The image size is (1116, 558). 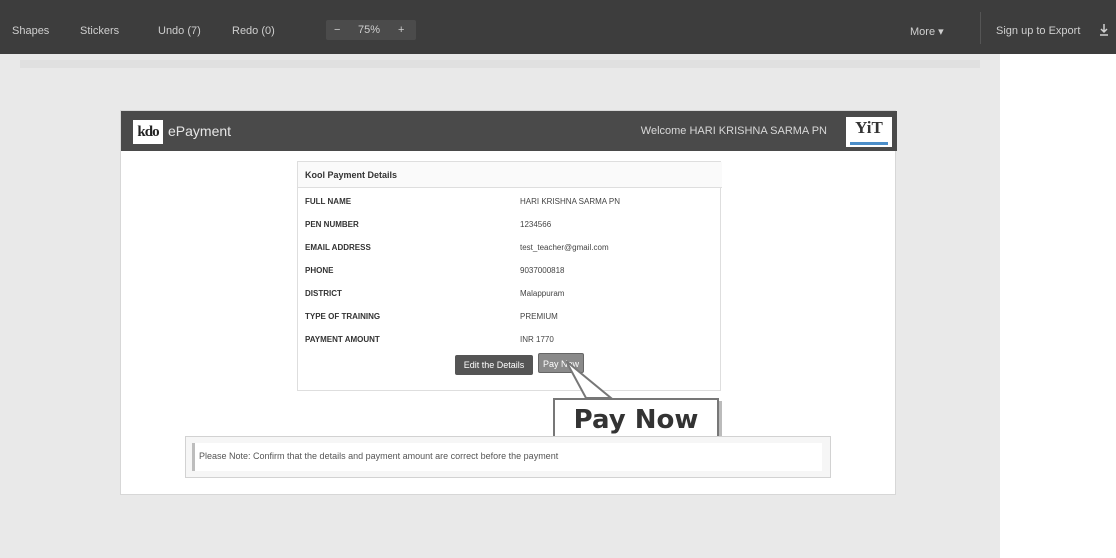 I want to click on shapes-button: Shapes, so click(x=30, y=31).